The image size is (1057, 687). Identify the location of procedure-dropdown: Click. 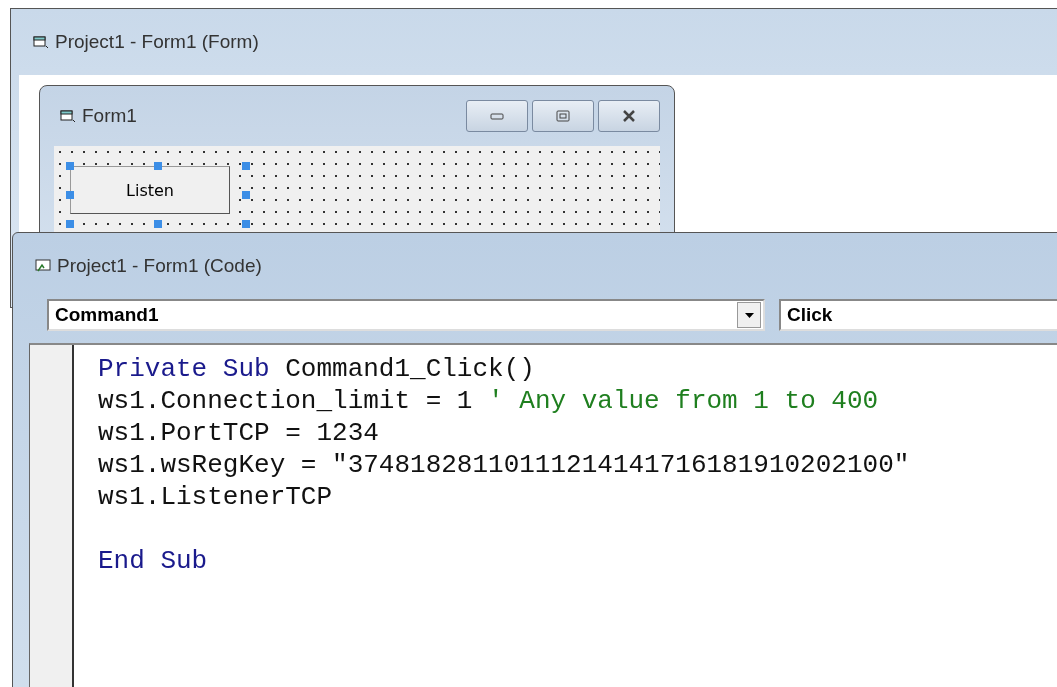
(918, 315).